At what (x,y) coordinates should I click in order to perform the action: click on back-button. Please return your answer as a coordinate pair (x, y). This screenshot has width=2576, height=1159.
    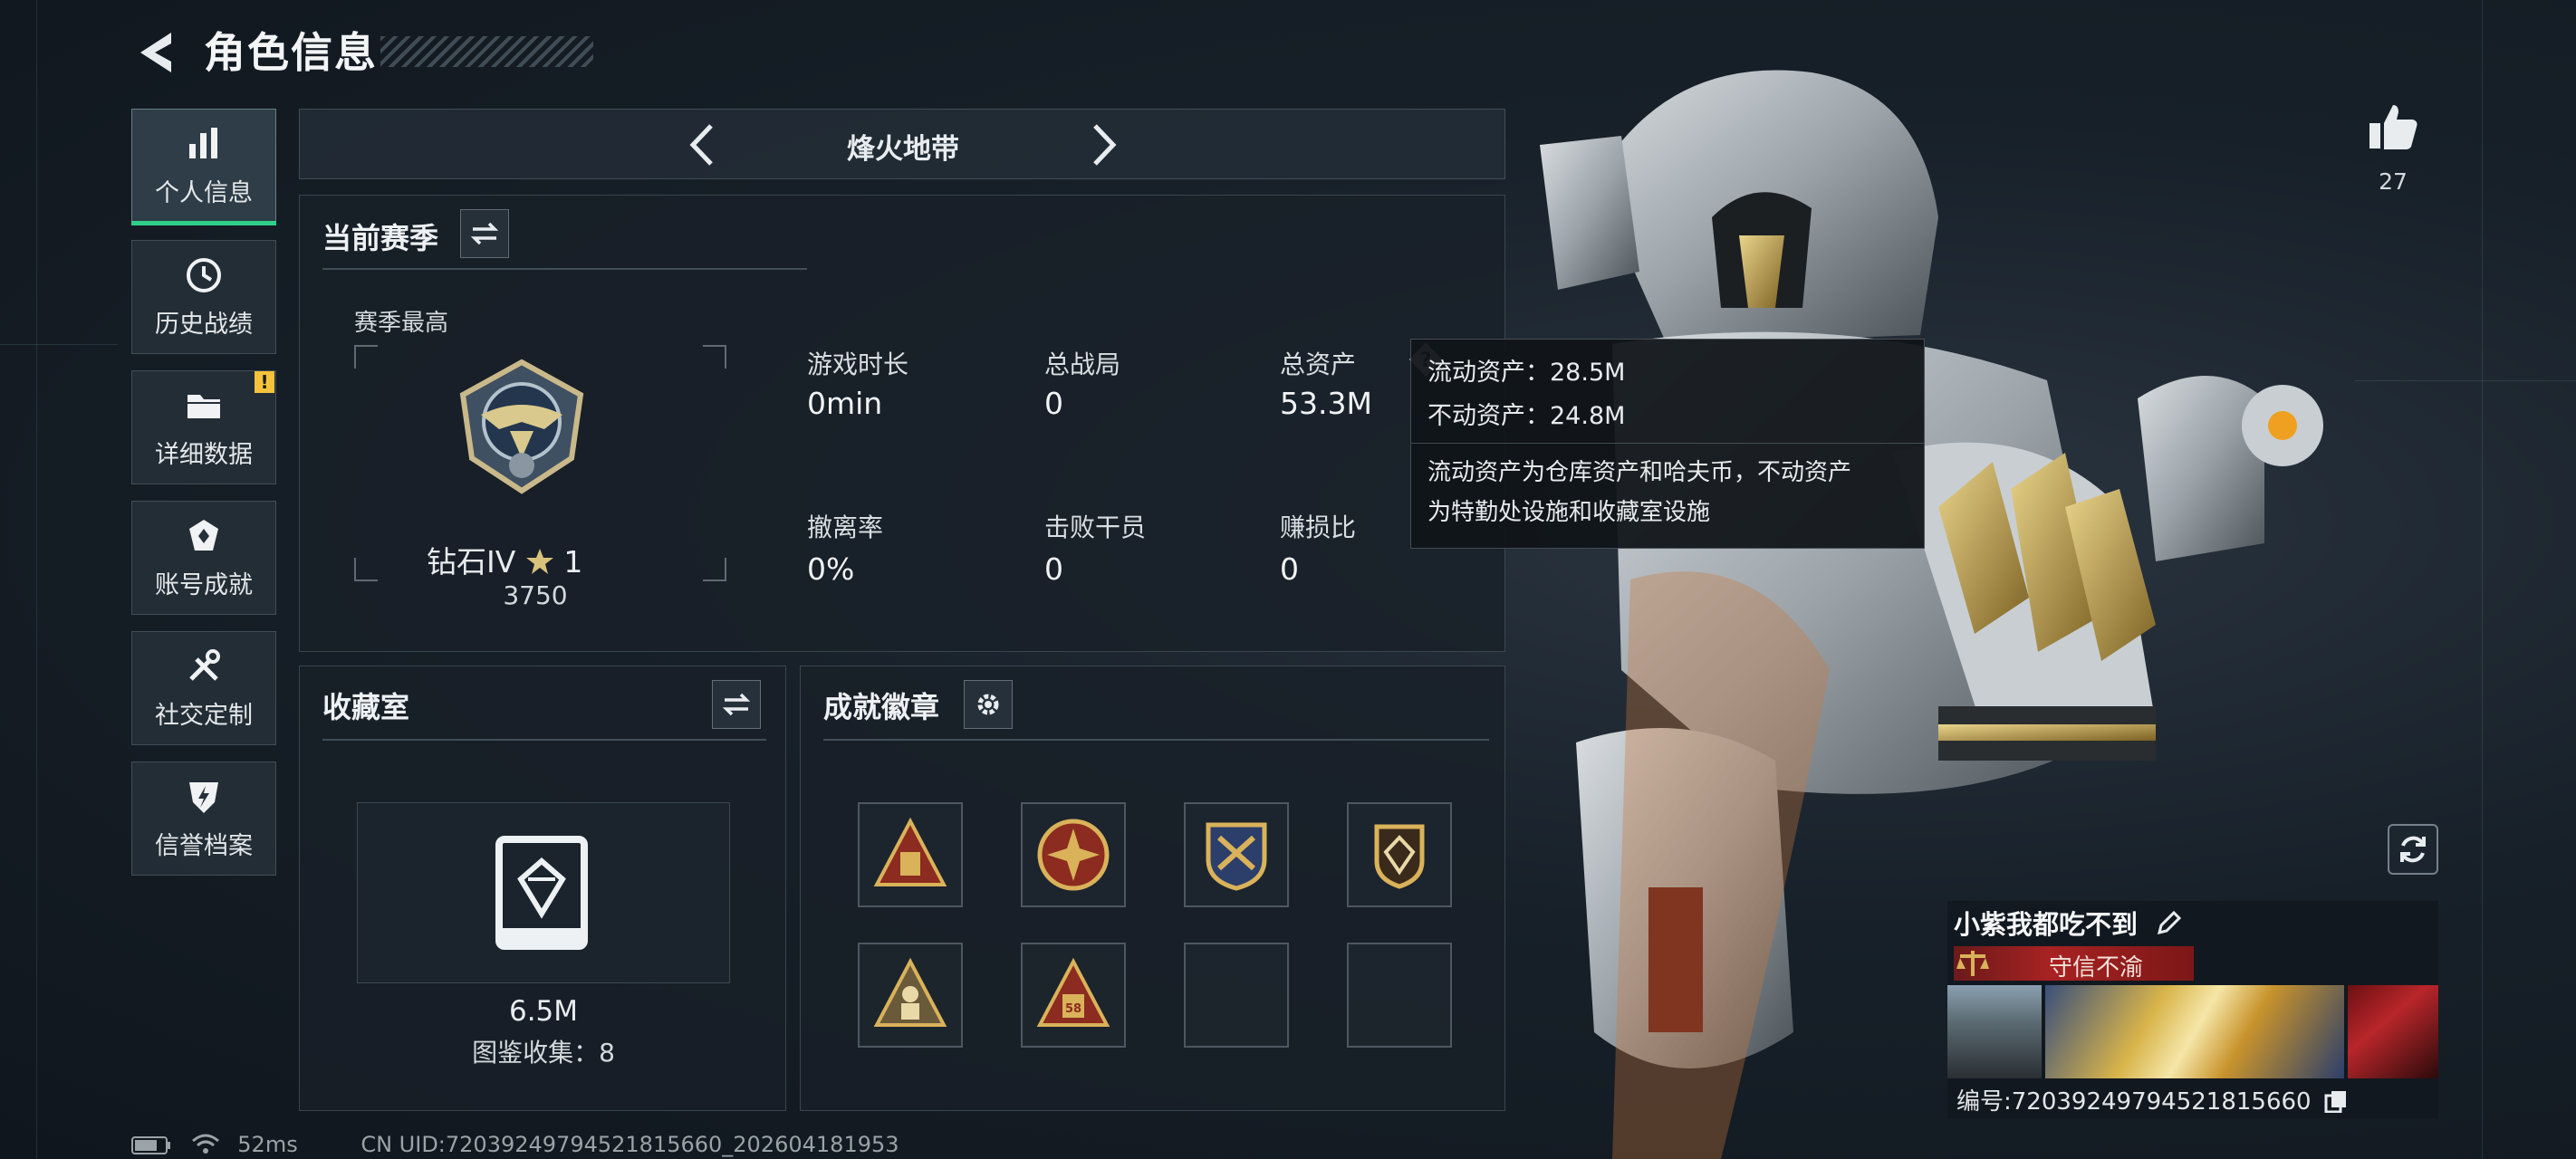
    Looking at the image, I should click on (158, 52).